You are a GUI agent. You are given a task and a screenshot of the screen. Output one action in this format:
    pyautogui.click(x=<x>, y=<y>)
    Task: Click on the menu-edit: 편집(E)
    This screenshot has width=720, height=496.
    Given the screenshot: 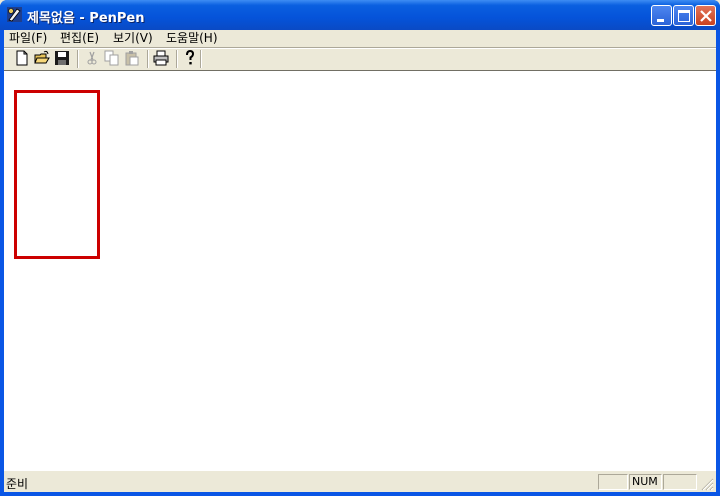 What is the action you would take?
    pyautogui.click(x=79, y=38)
    